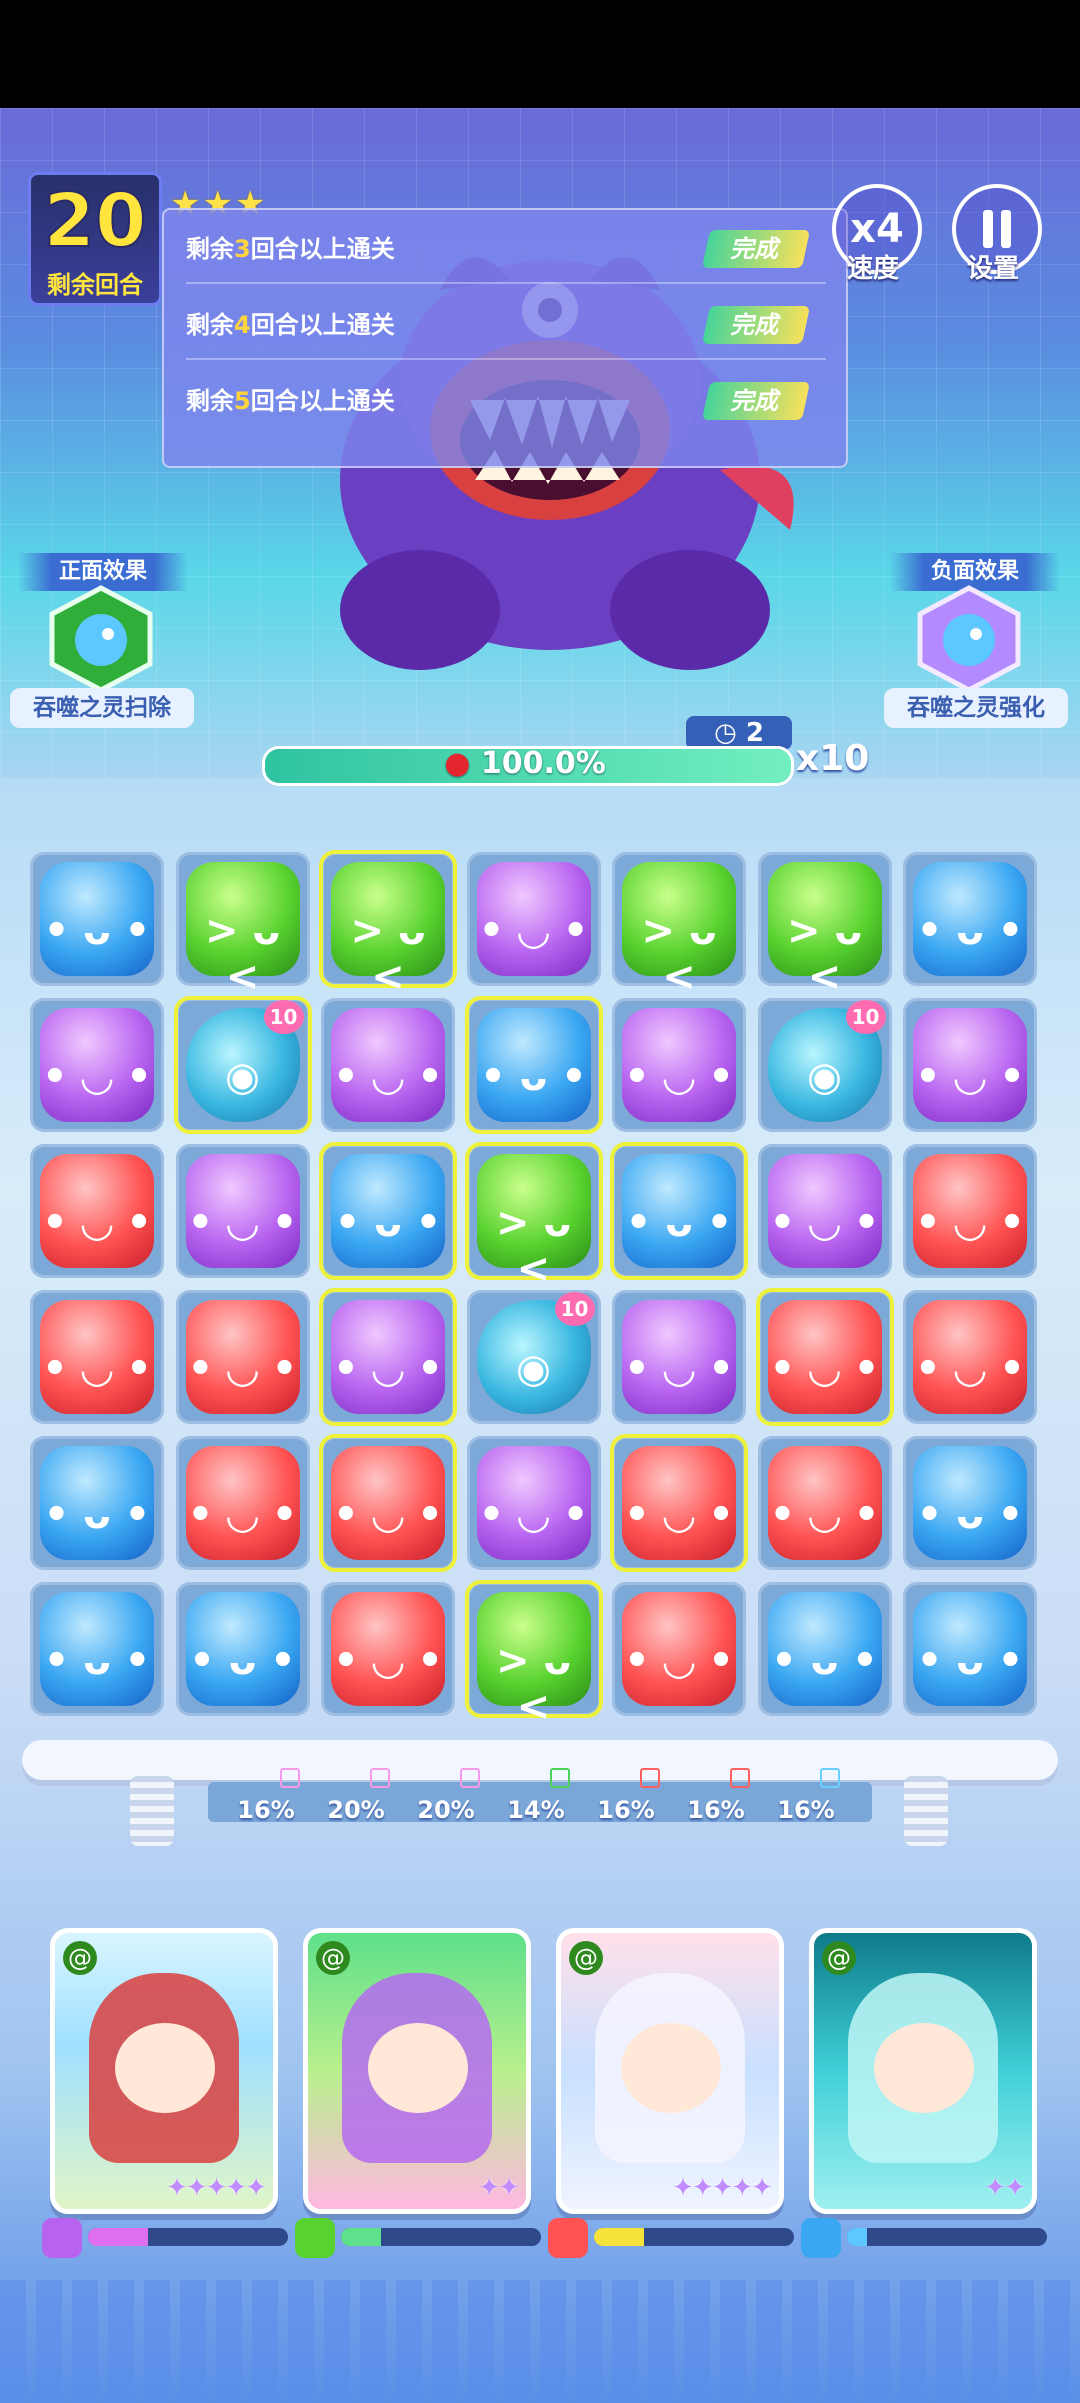 This screenshot has height=2403, width=1080. Describe the element at coordinates (499, 2188) in the screenshot. I see `hero-star-rating: ✦✦` at that location.